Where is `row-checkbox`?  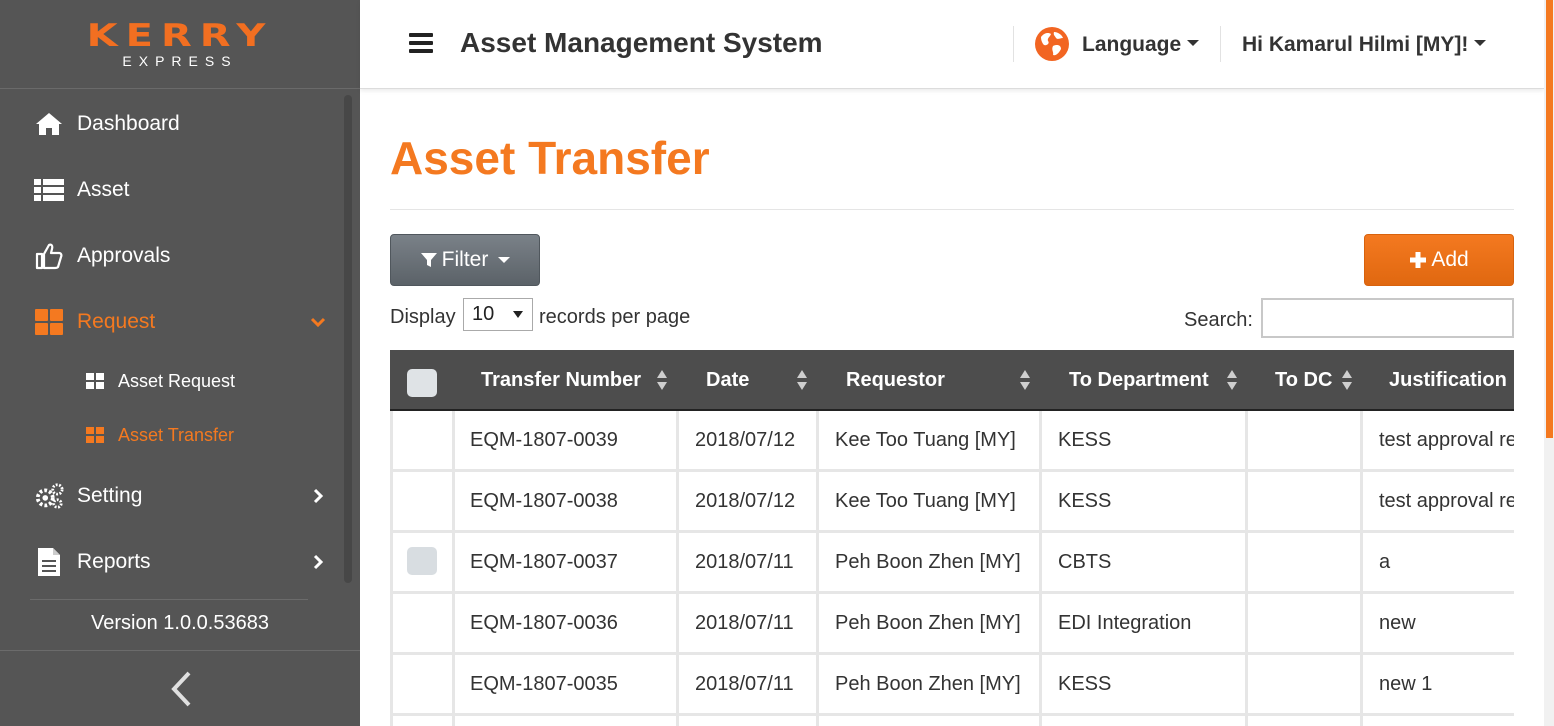
row-checkbox is located at coordinates (422, 561).